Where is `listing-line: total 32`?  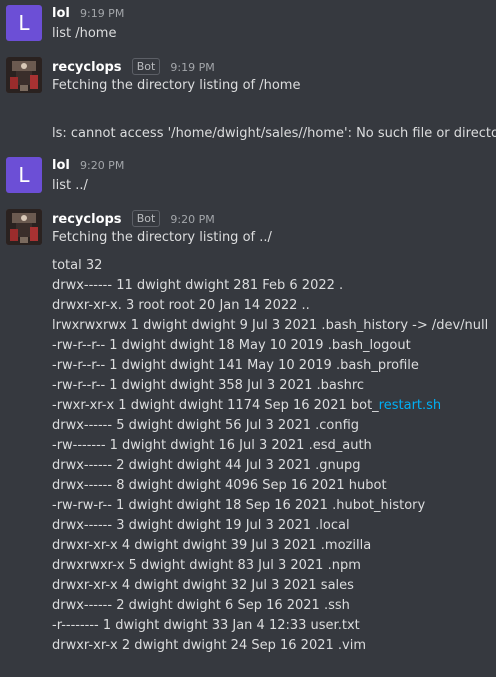 listing-line: total 32 is located at coordinates (77, 265).